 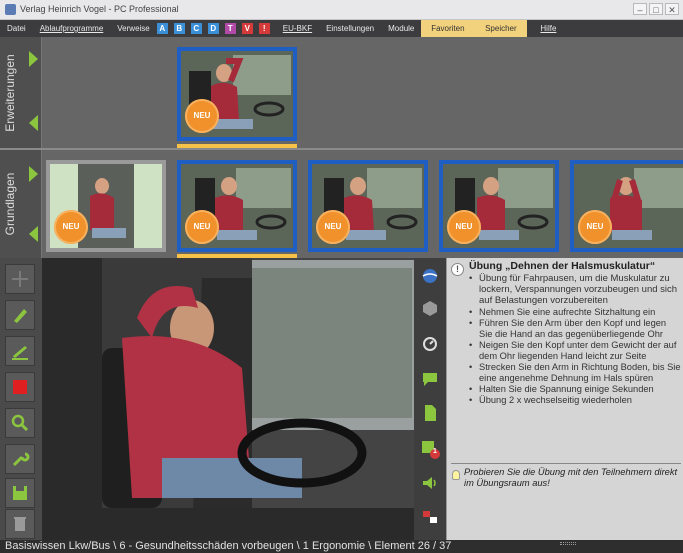 I want to click on pencil-tool, so click(x=20, y=315).